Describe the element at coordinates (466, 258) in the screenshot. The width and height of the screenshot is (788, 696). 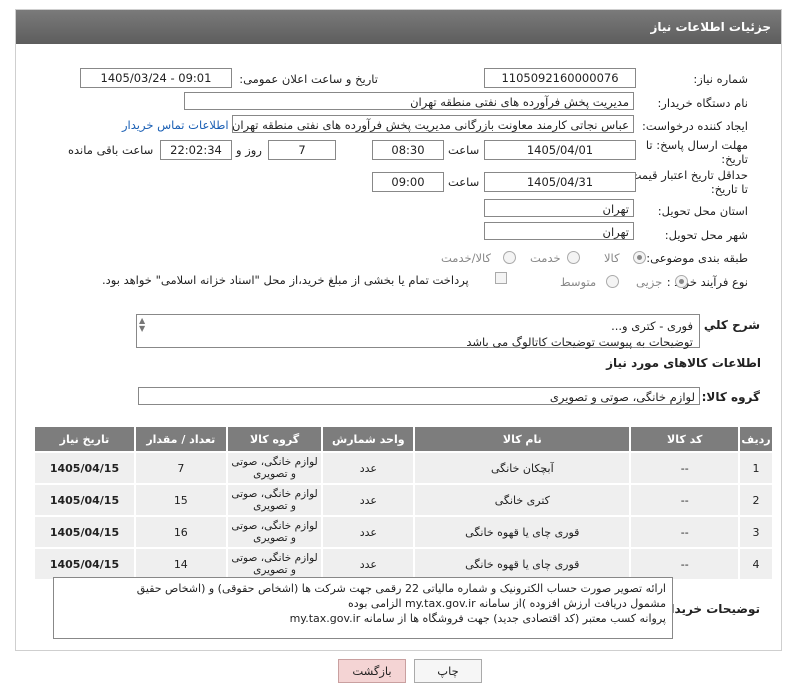
I see `category-option-both: کالا/خدمت` at that location.